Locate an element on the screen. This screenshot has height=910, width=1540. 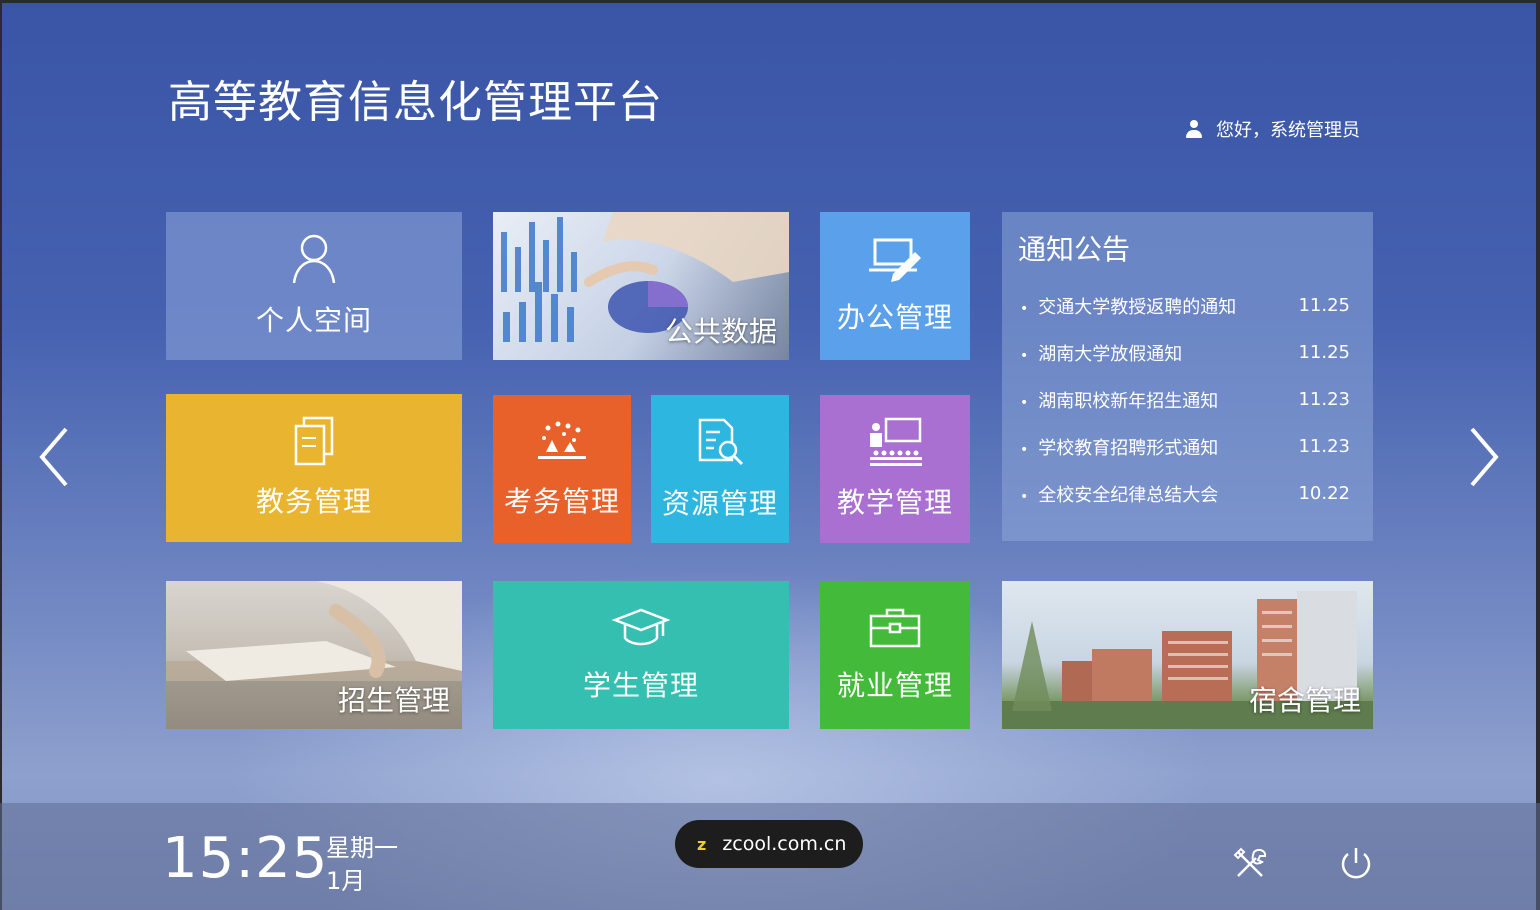
tile-resource-management: 资源管理 is located at coordinates (720, 469).